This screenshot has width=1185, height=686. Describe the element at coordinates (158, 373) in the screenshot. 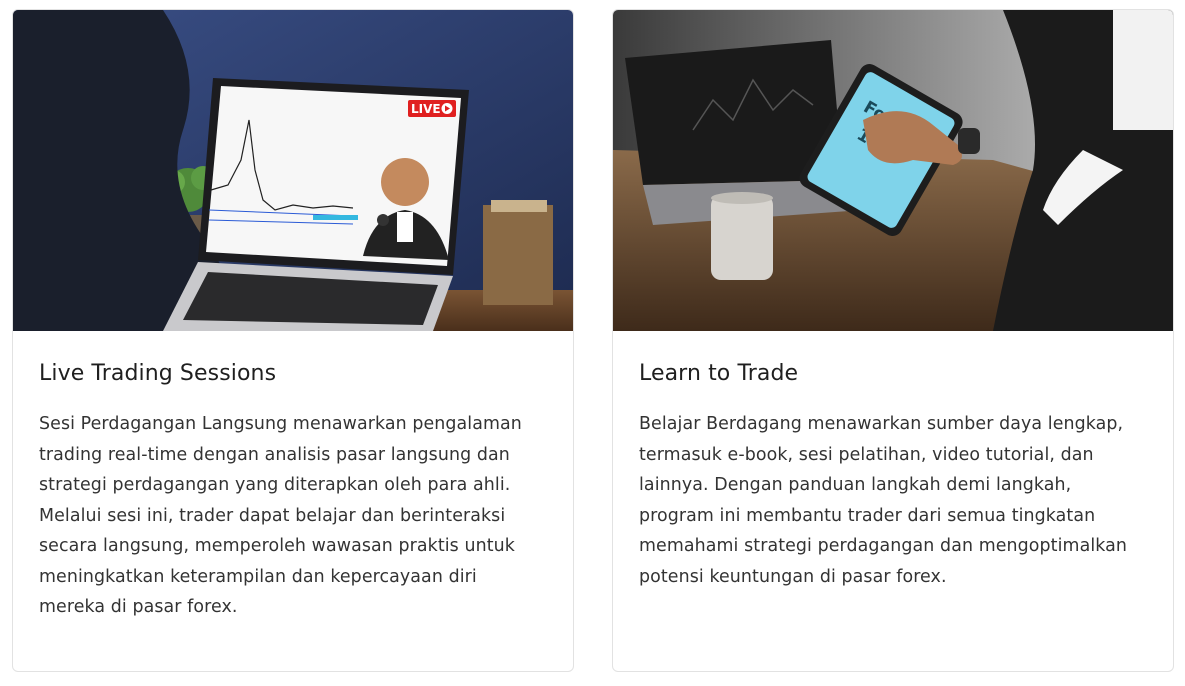

I see `card-title: Live Trading Sessions` at that location.